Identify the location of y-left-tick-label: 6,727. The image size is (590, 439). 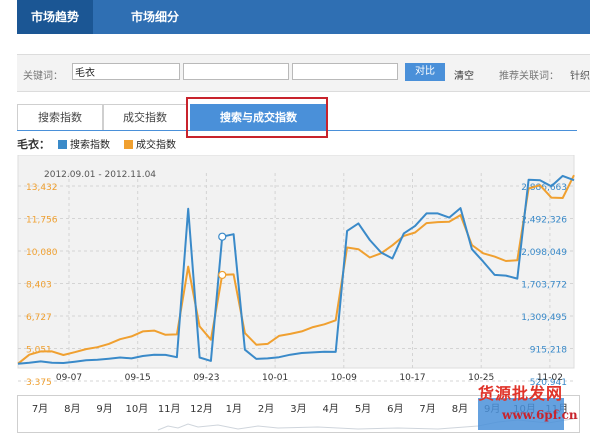
(39, 318).